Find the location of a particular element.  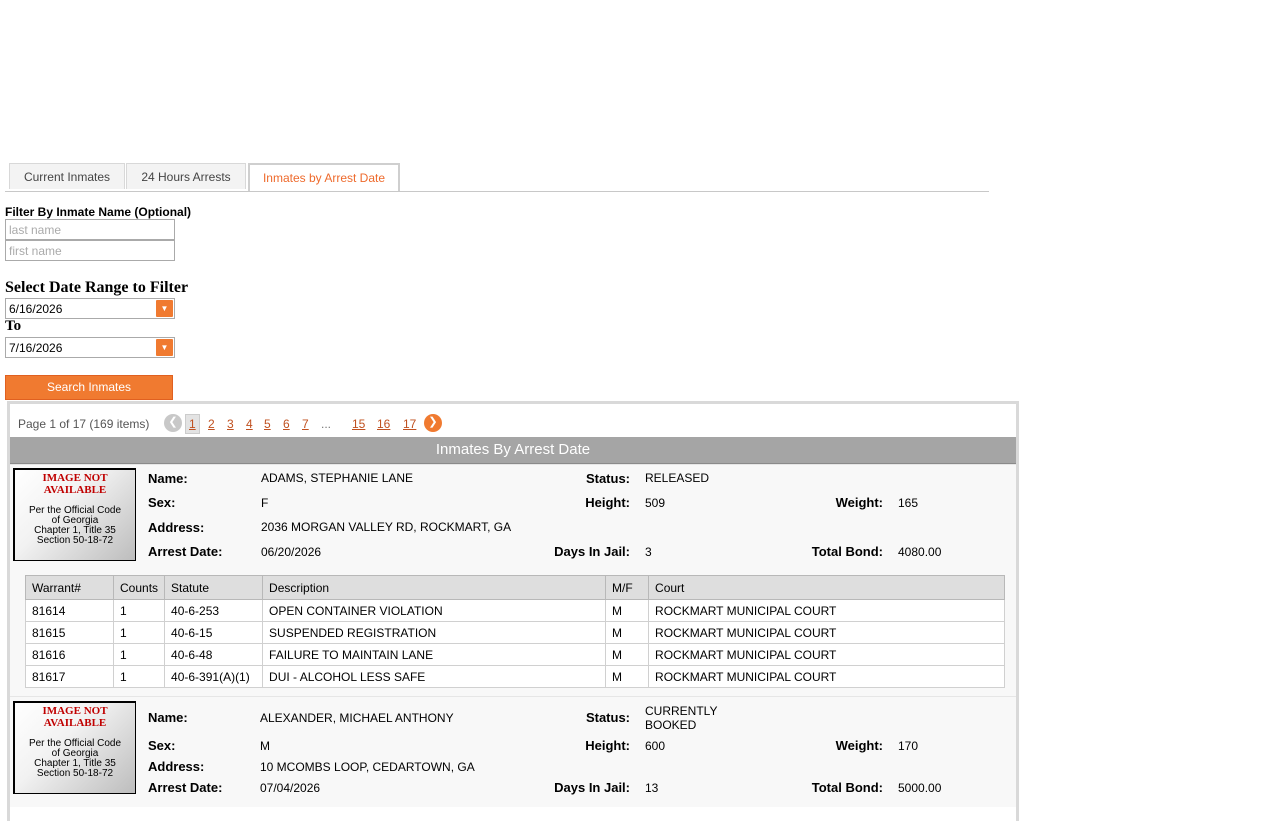

warrant-statute: 40-6-15 is located at coordinates (214, 632).